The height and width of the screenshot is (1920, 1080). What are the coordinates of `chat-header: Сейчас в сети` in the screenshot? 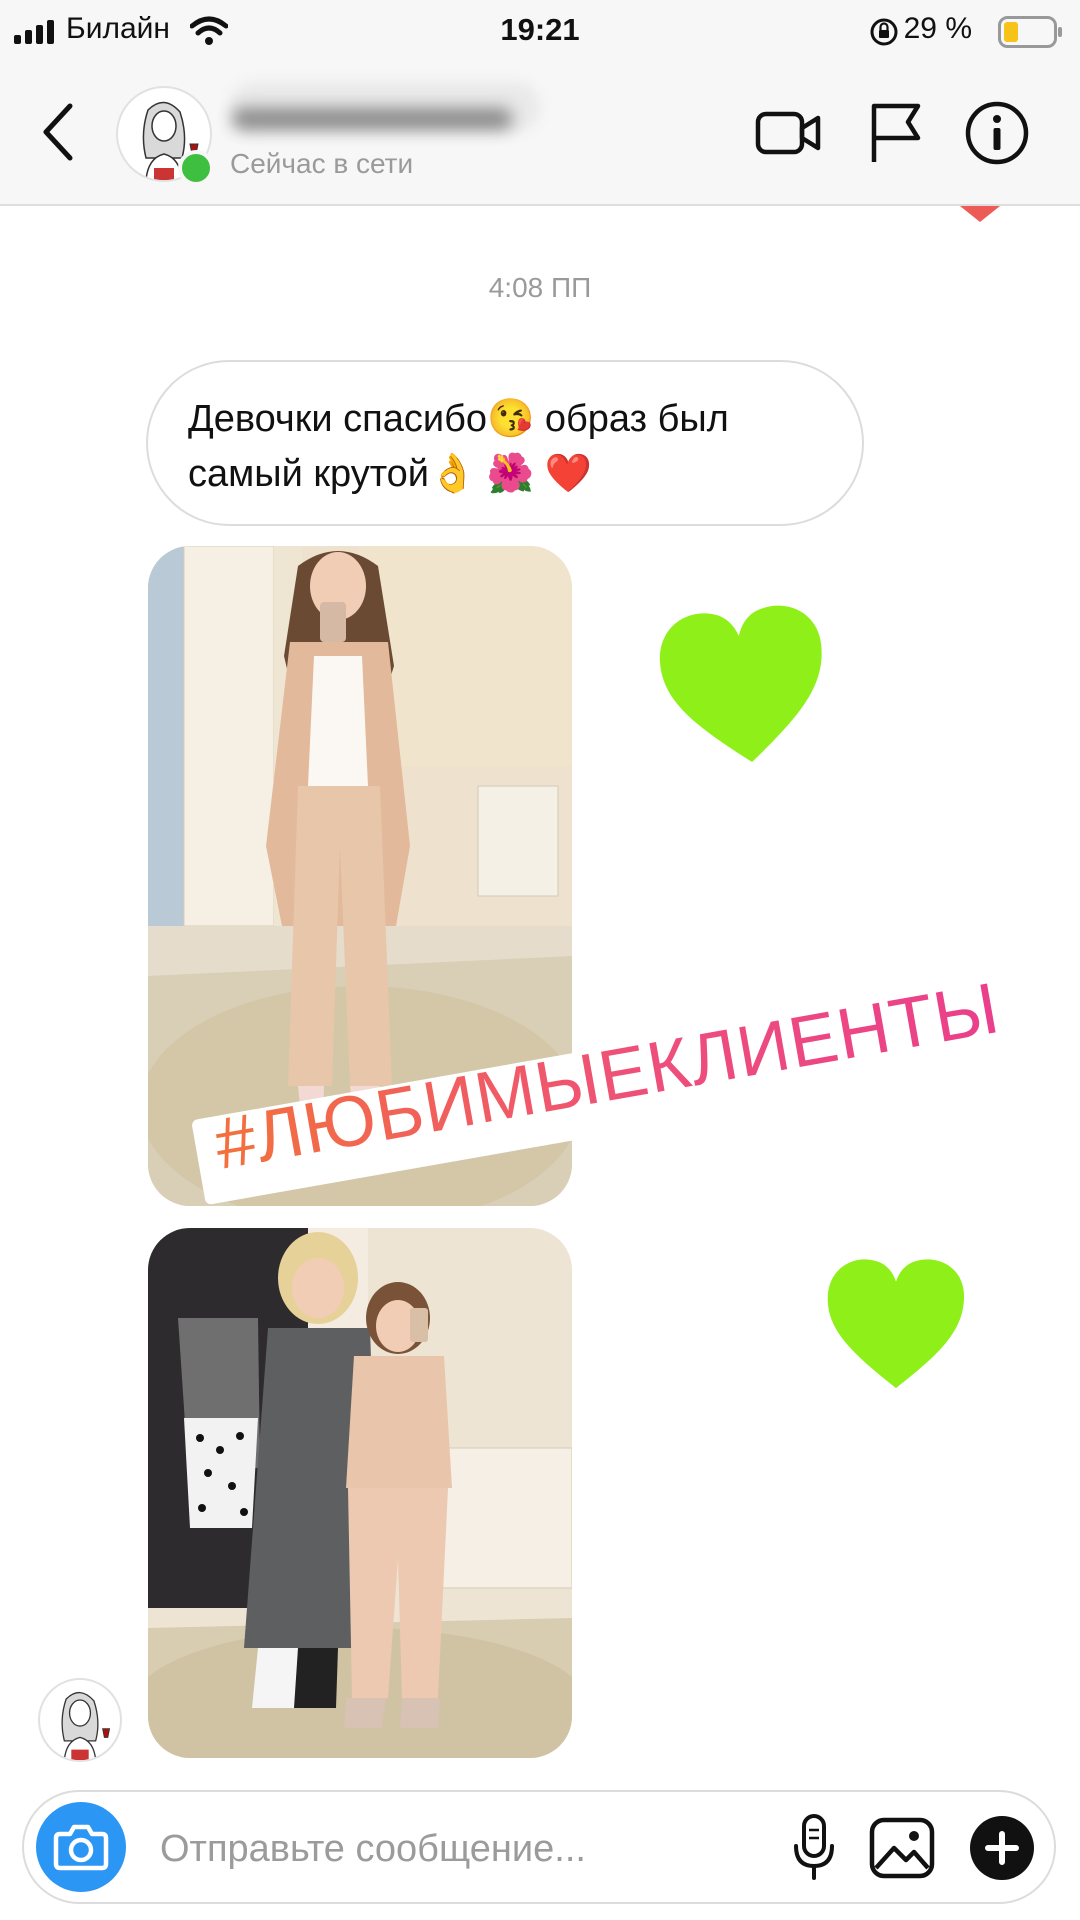 It's located at (540, 134).